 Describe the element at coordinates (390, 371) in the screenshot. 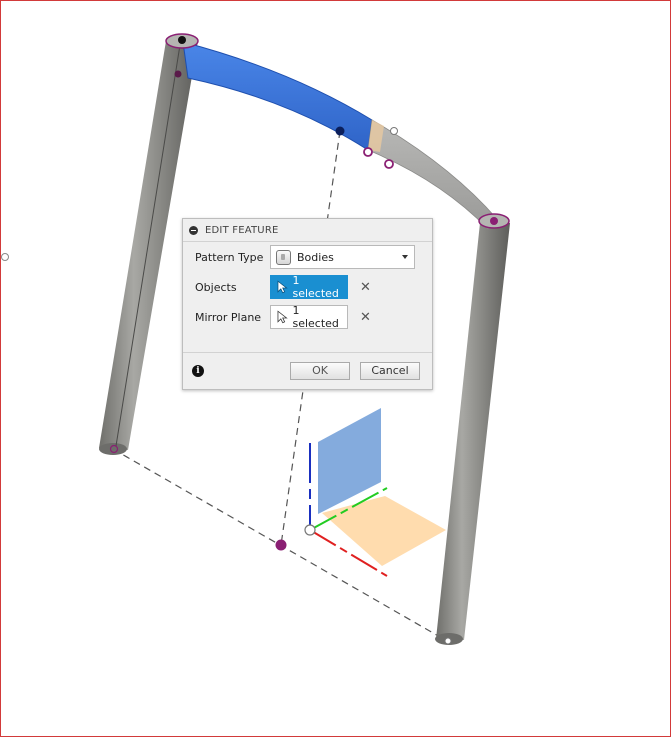

I see `cancel-button: Cancel` at that location.